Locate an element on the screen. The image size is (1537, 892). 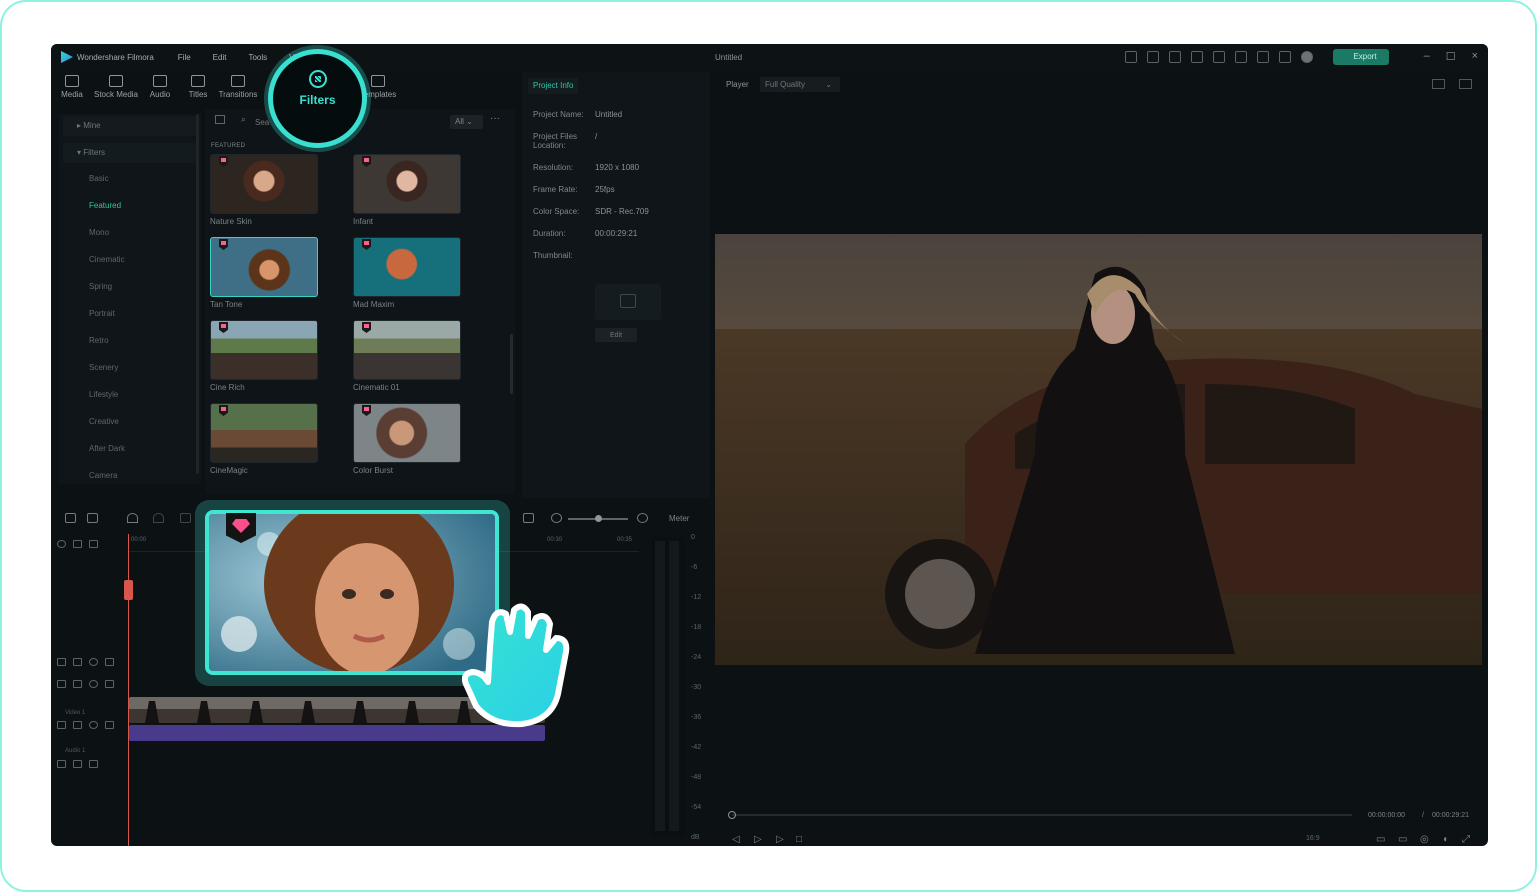
layout-icon is located at coordinates (1197, 57).